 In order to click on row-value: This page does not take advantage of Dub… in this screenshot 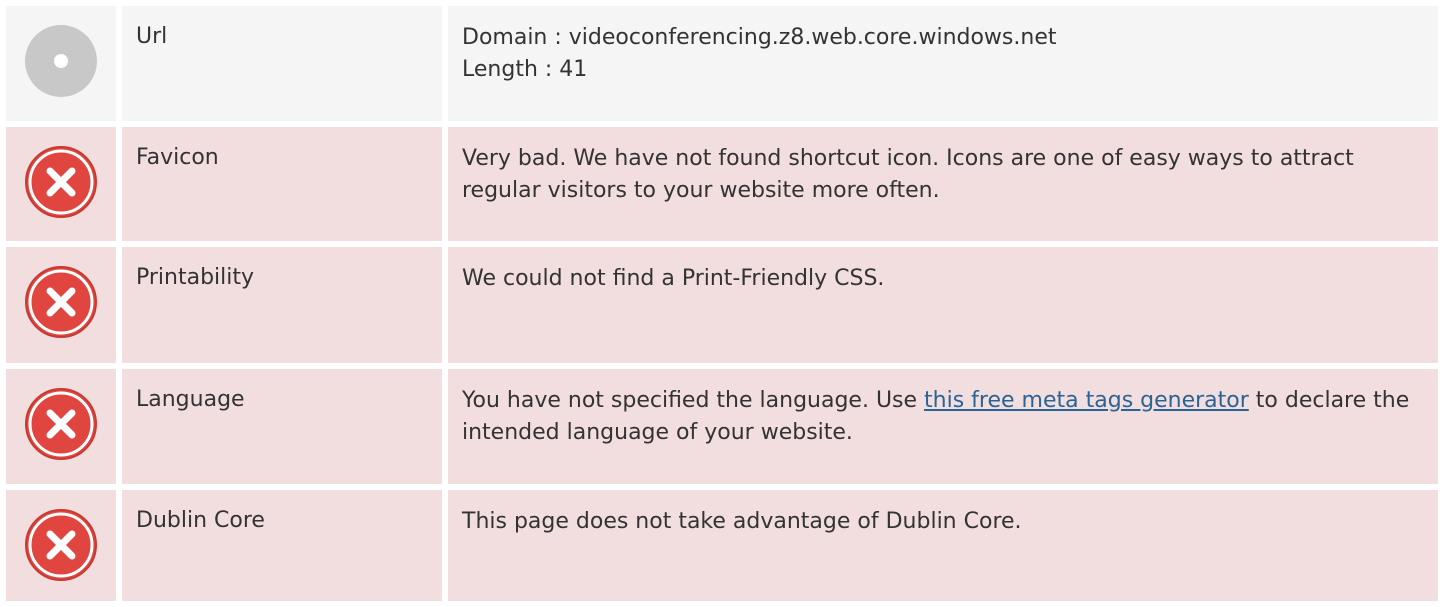, I will do `click(943, 545)`.